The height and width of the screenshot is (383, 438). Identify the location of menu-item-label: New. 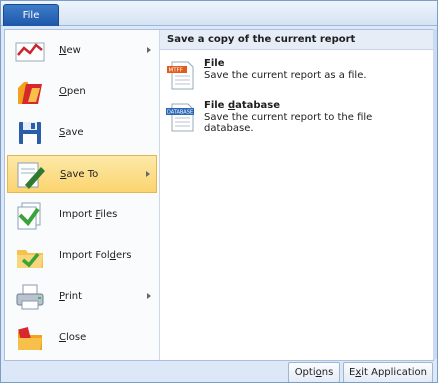
(70, 50).